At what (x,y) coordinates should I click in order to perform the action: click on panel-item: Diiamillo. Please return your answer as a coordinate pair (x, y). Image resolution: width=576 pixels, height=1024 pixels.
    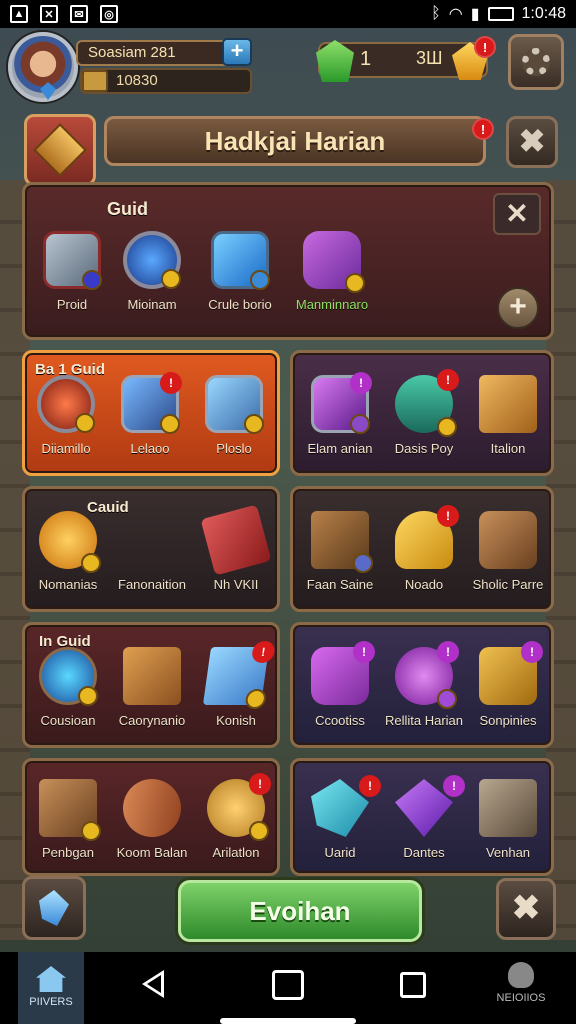
    Looking at the image, I should click on (68, 415).